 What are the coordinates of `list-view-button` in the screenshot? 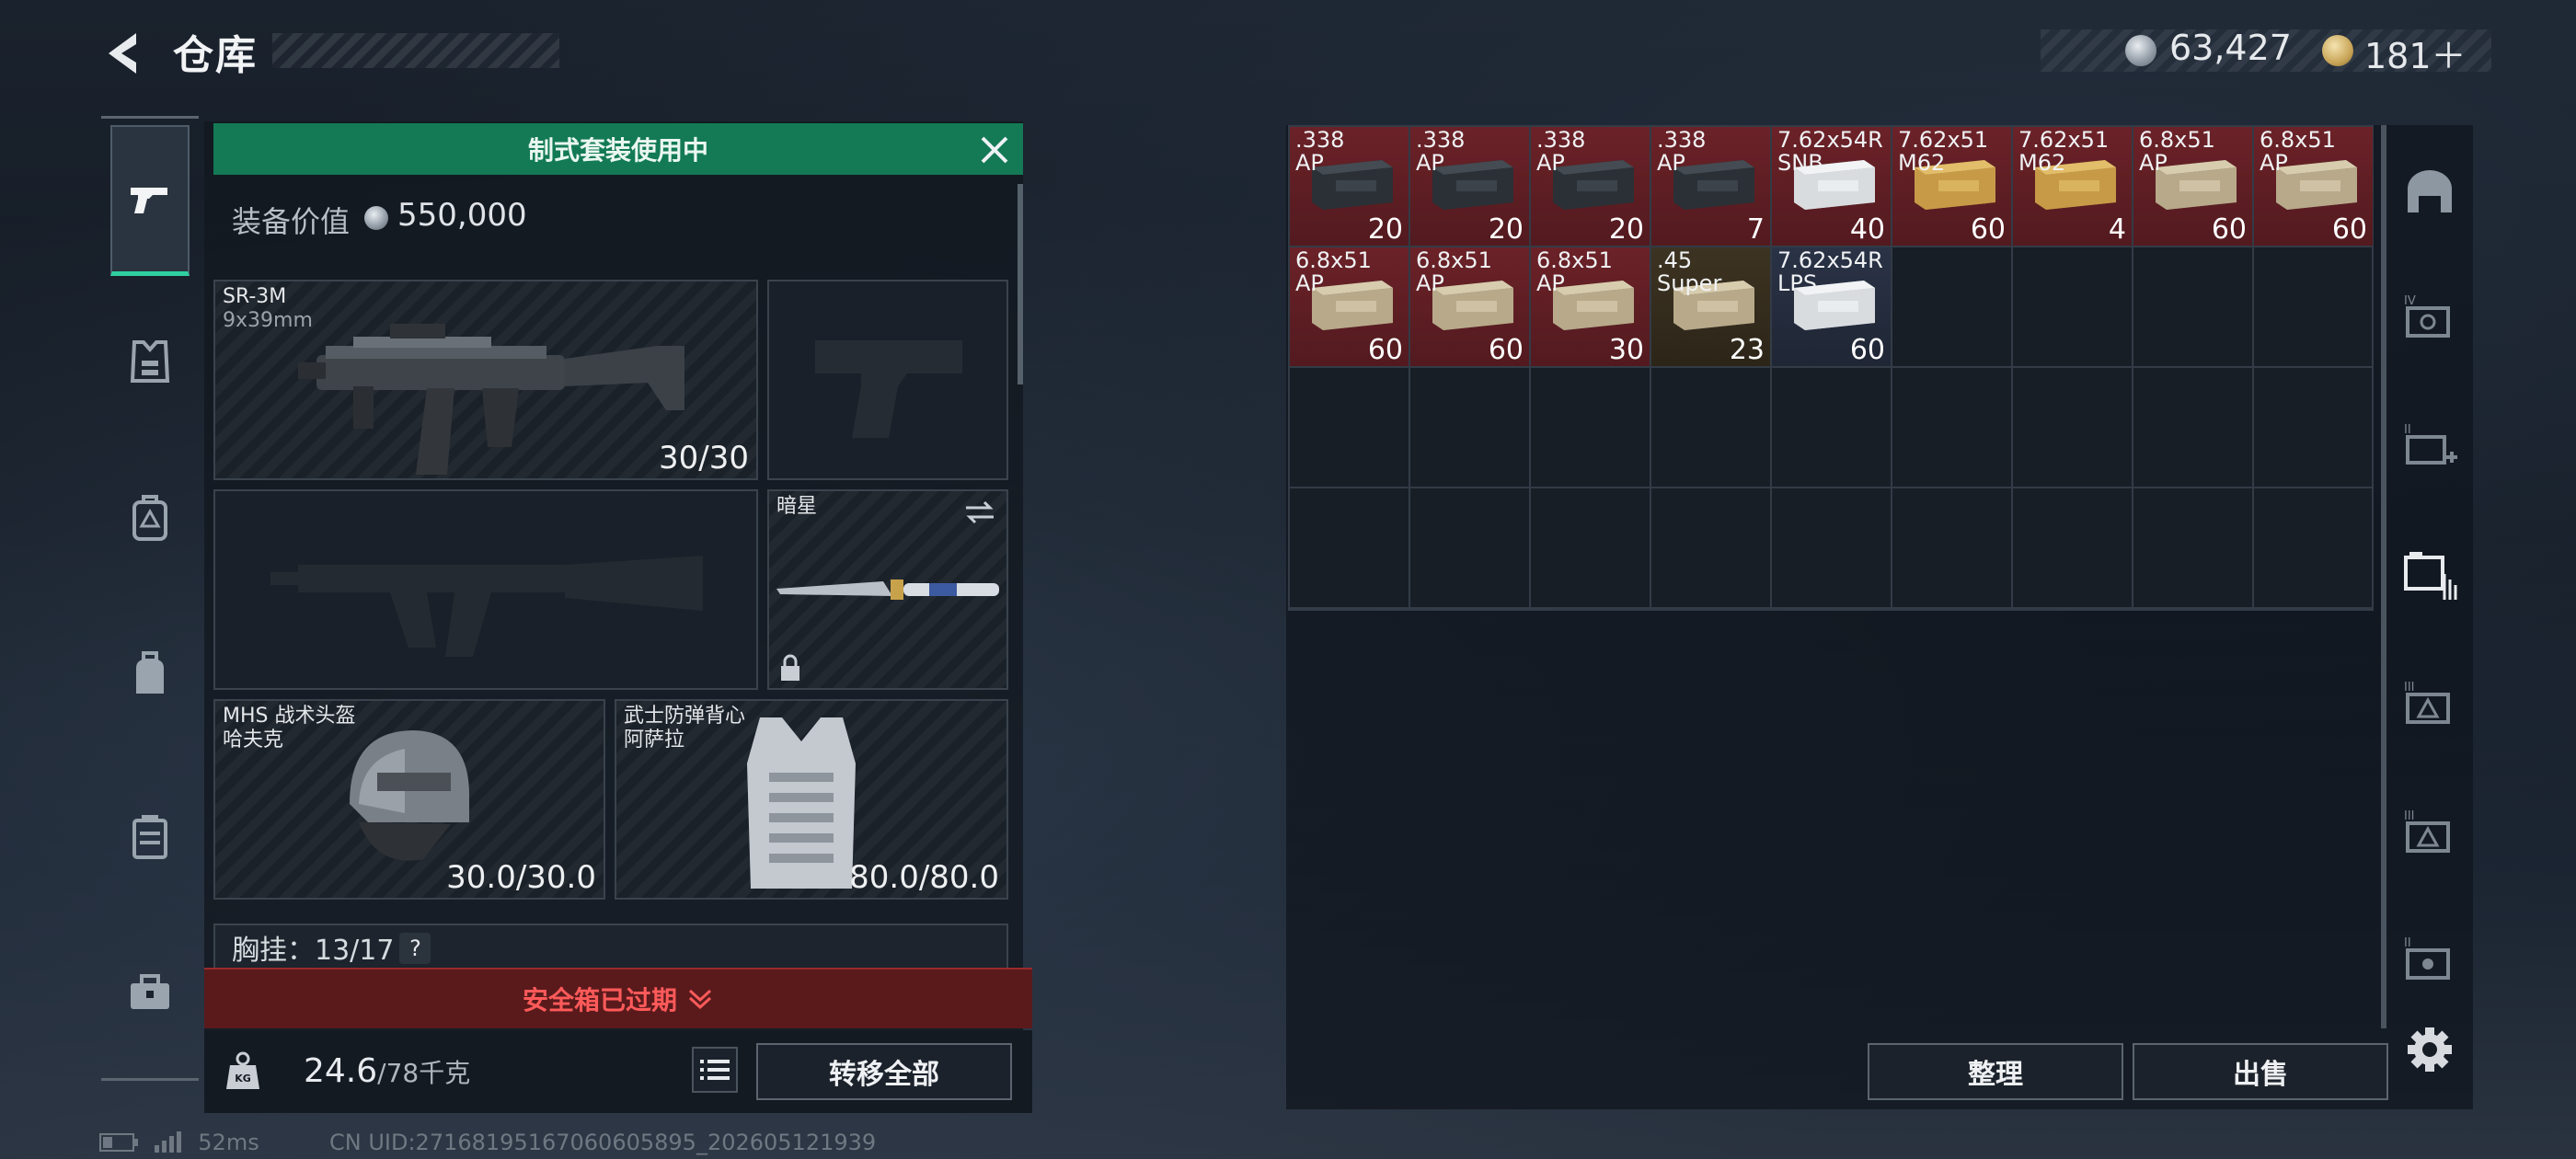 It's located at (715, 1070).